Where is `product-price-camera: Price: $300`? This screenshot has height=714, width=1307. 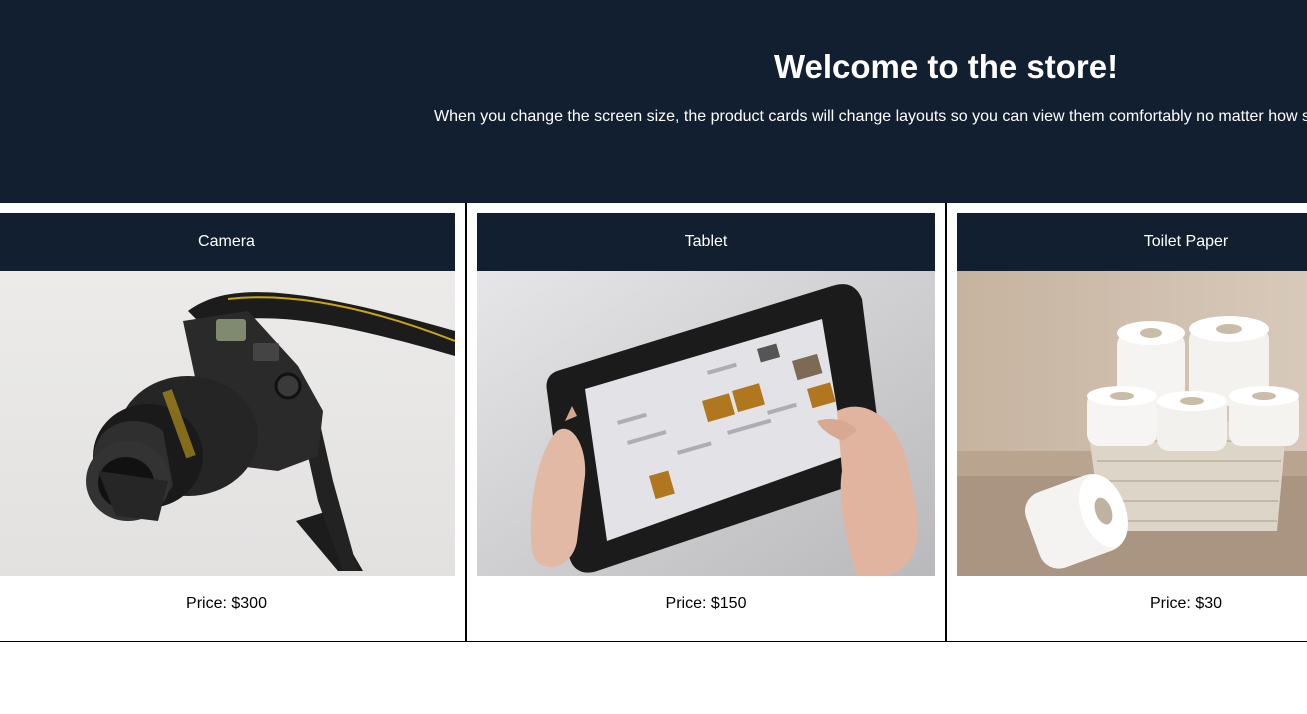
product-price-camera: Price: $300 is located at coordinates (226, 603).